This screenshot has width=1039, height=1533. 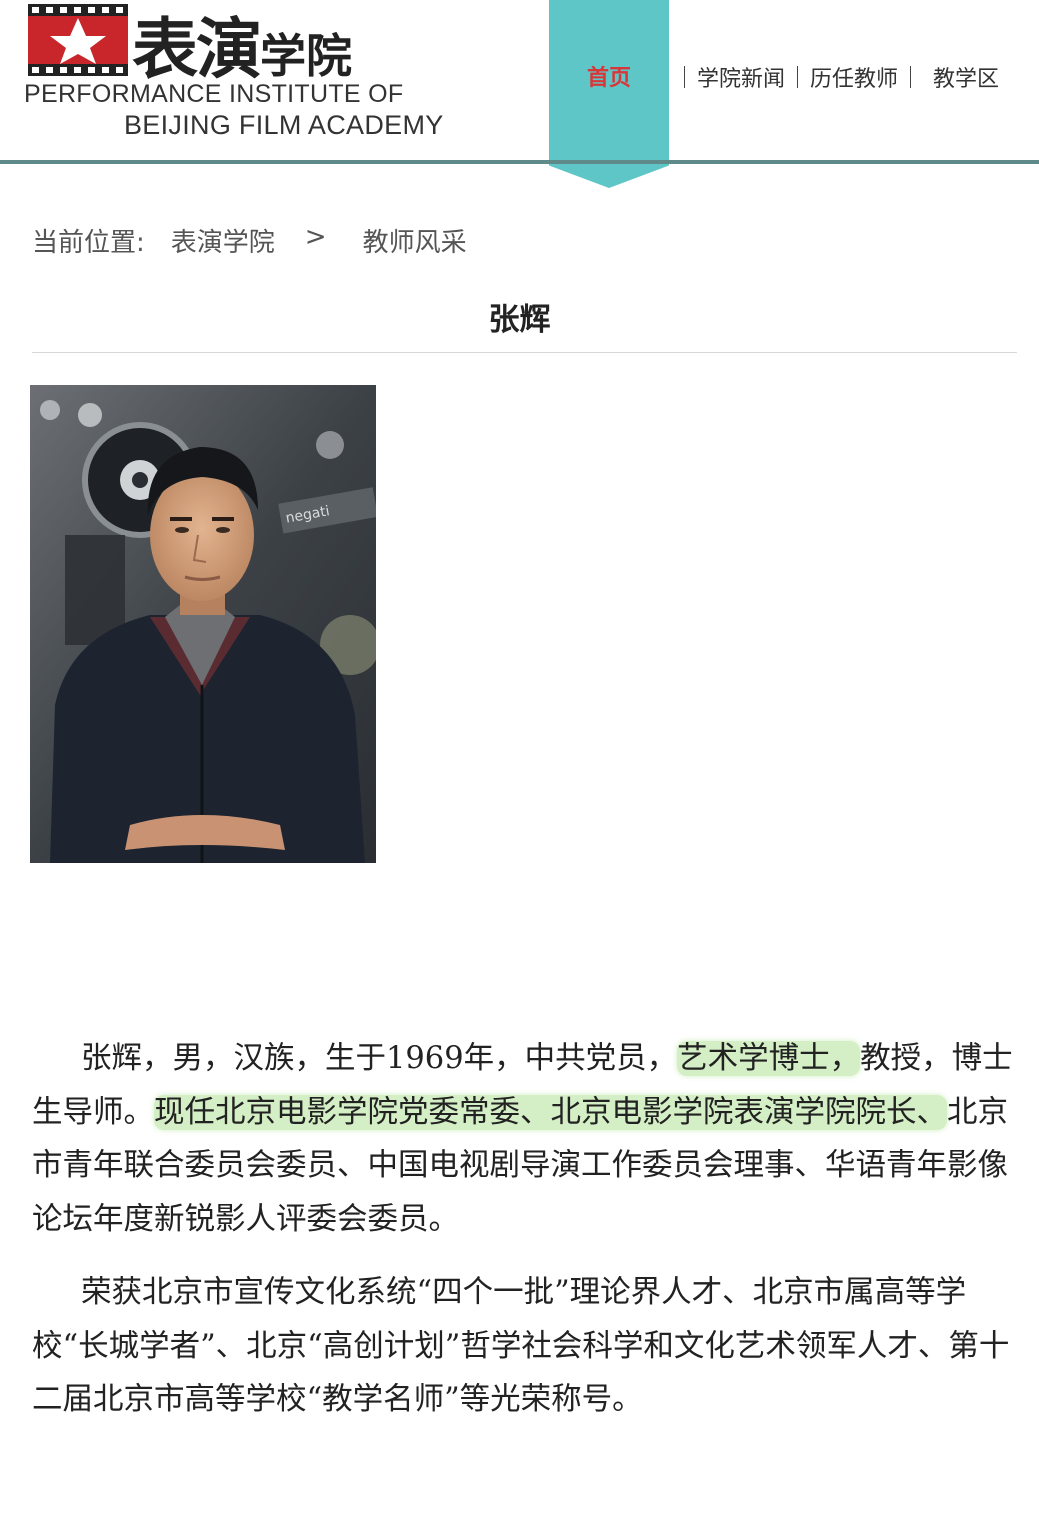 What do you see at coordinates (306, 56) in the screenshot?
I see `logo-cn-sub: 学院` at bounding box center [306, 56].